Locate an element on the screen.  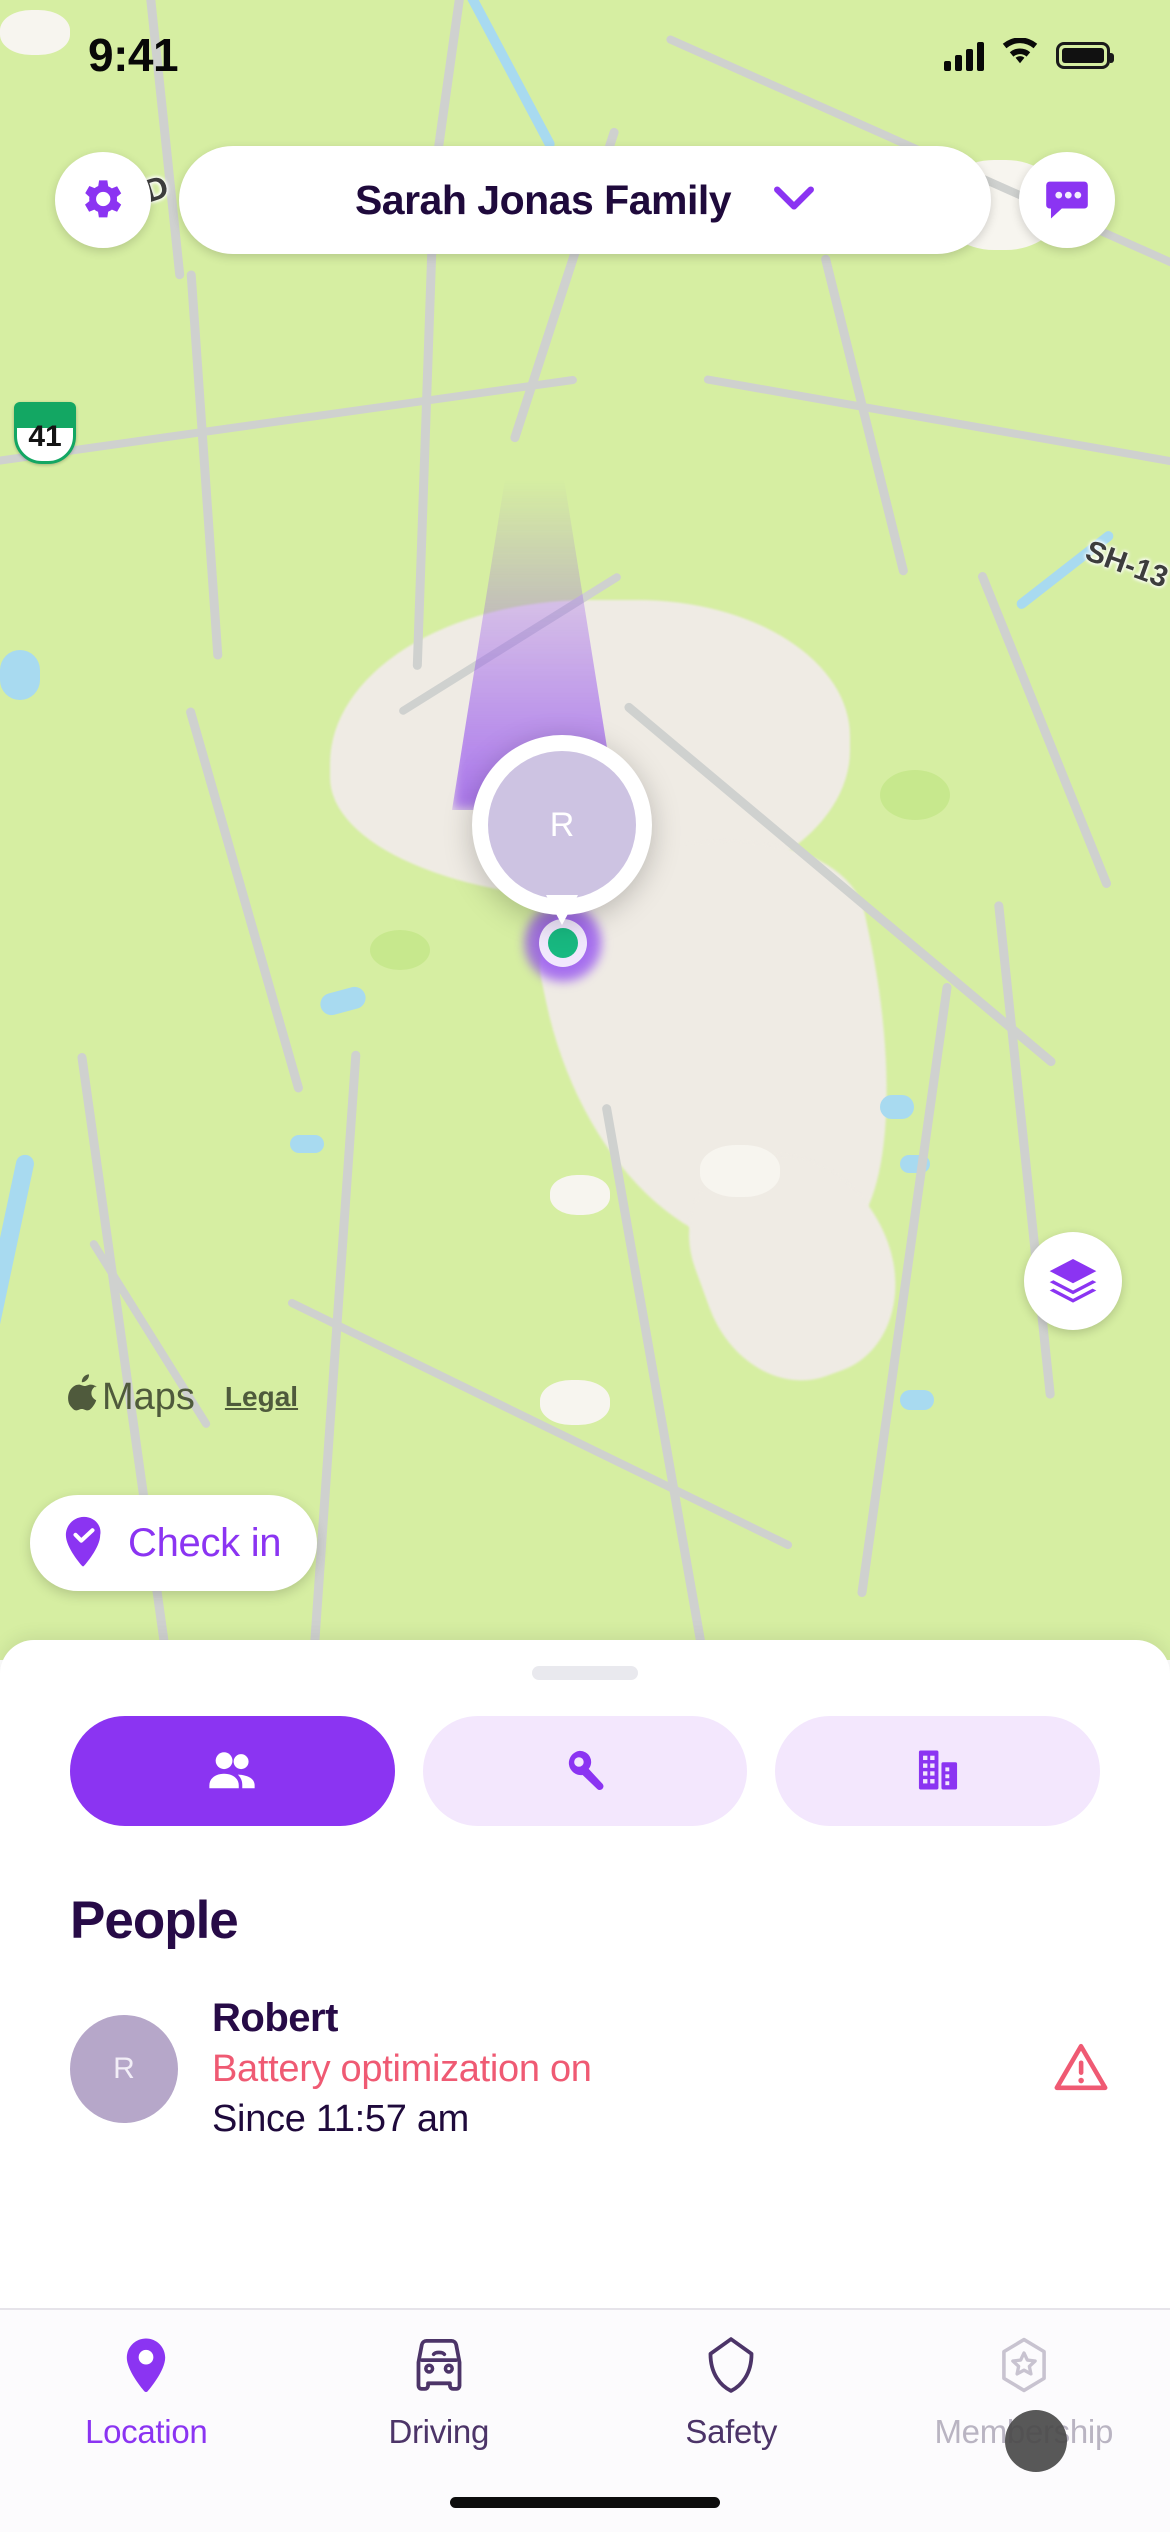
nav-item-location: Location is located at coordinates (146, 2380).